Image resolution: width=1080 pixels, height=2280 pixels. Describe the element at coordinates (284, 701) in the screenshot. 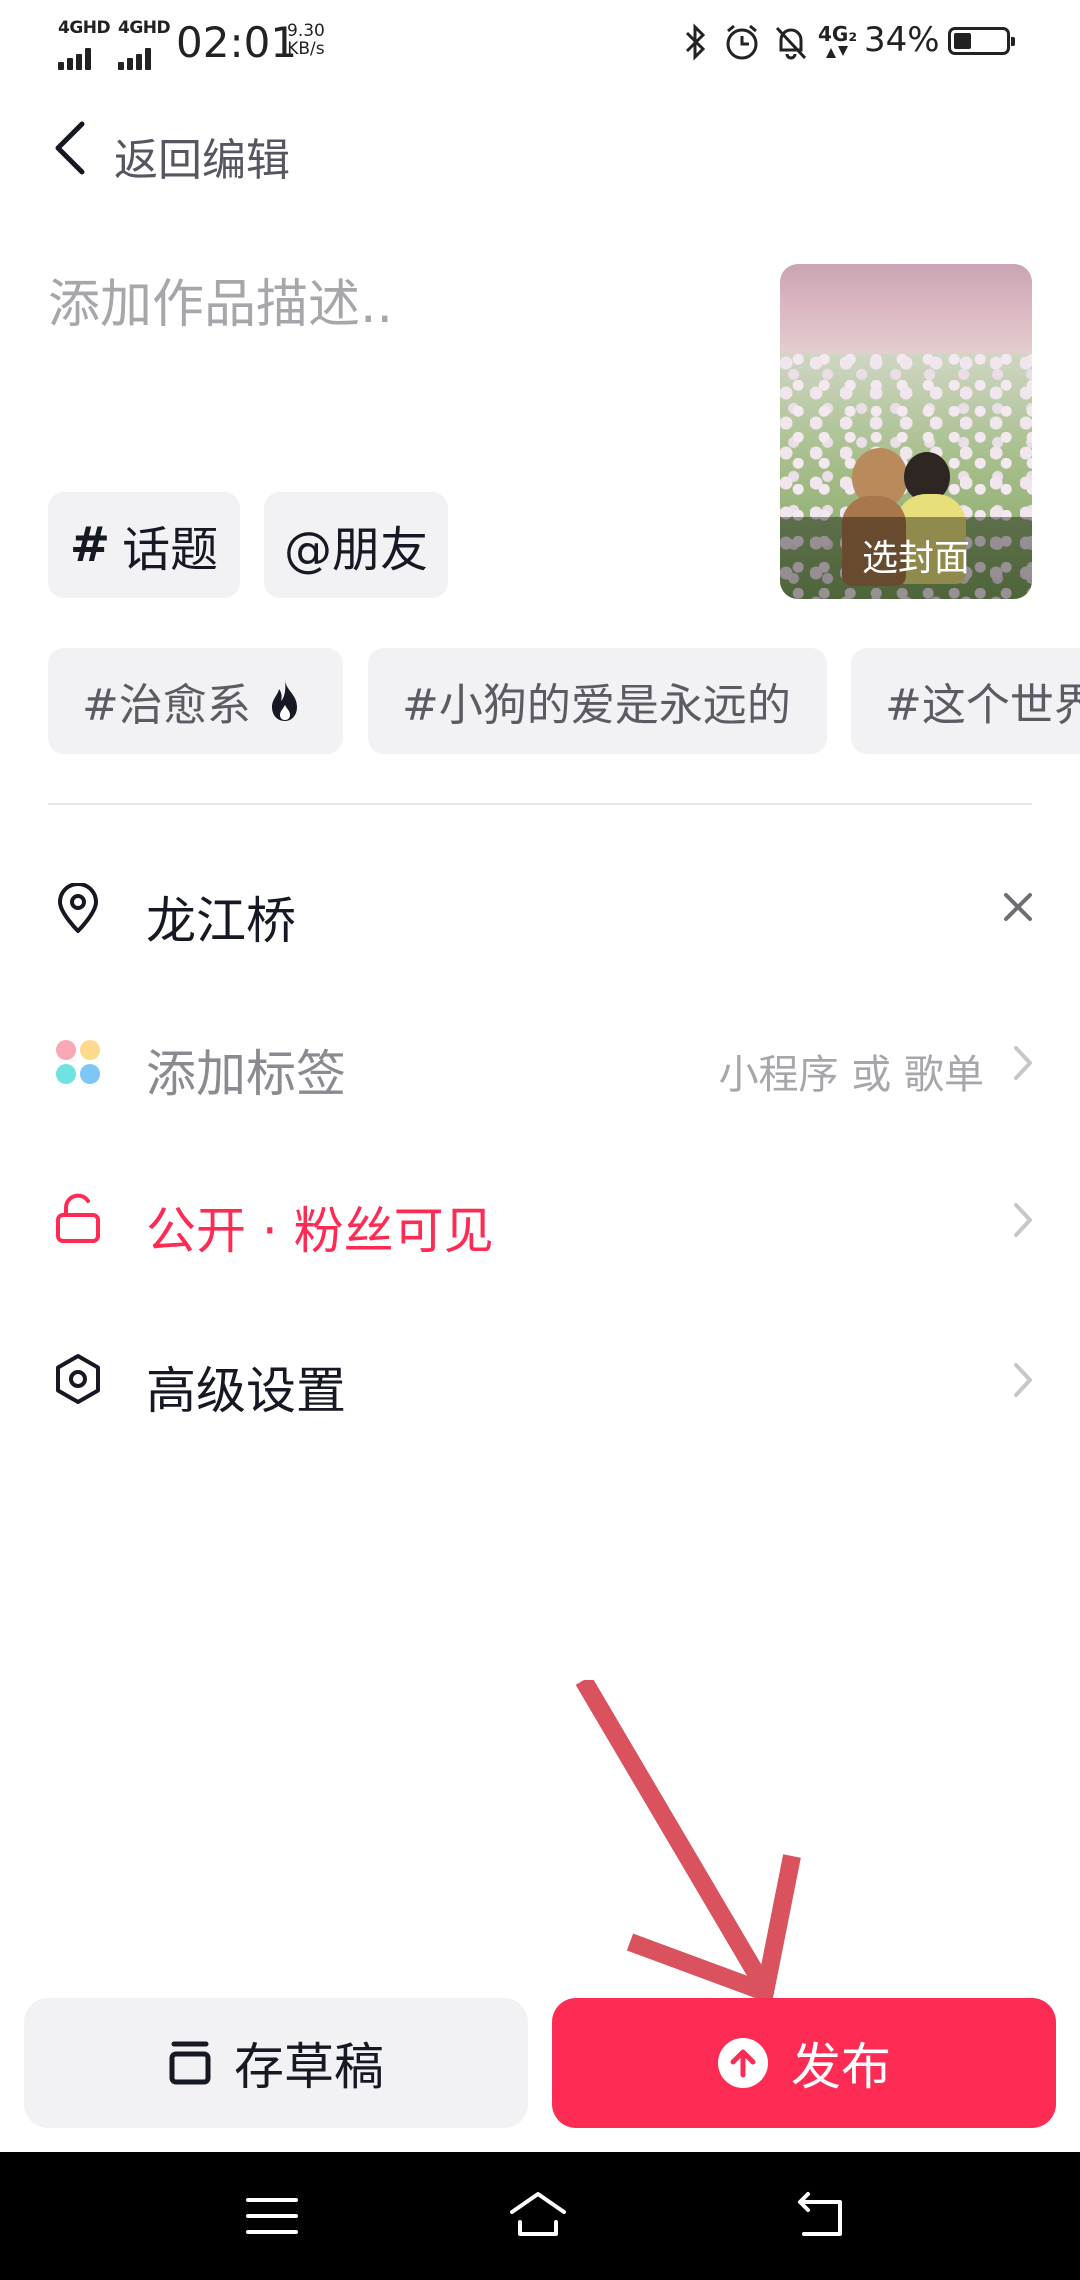

I see `fire-icon` at that location.